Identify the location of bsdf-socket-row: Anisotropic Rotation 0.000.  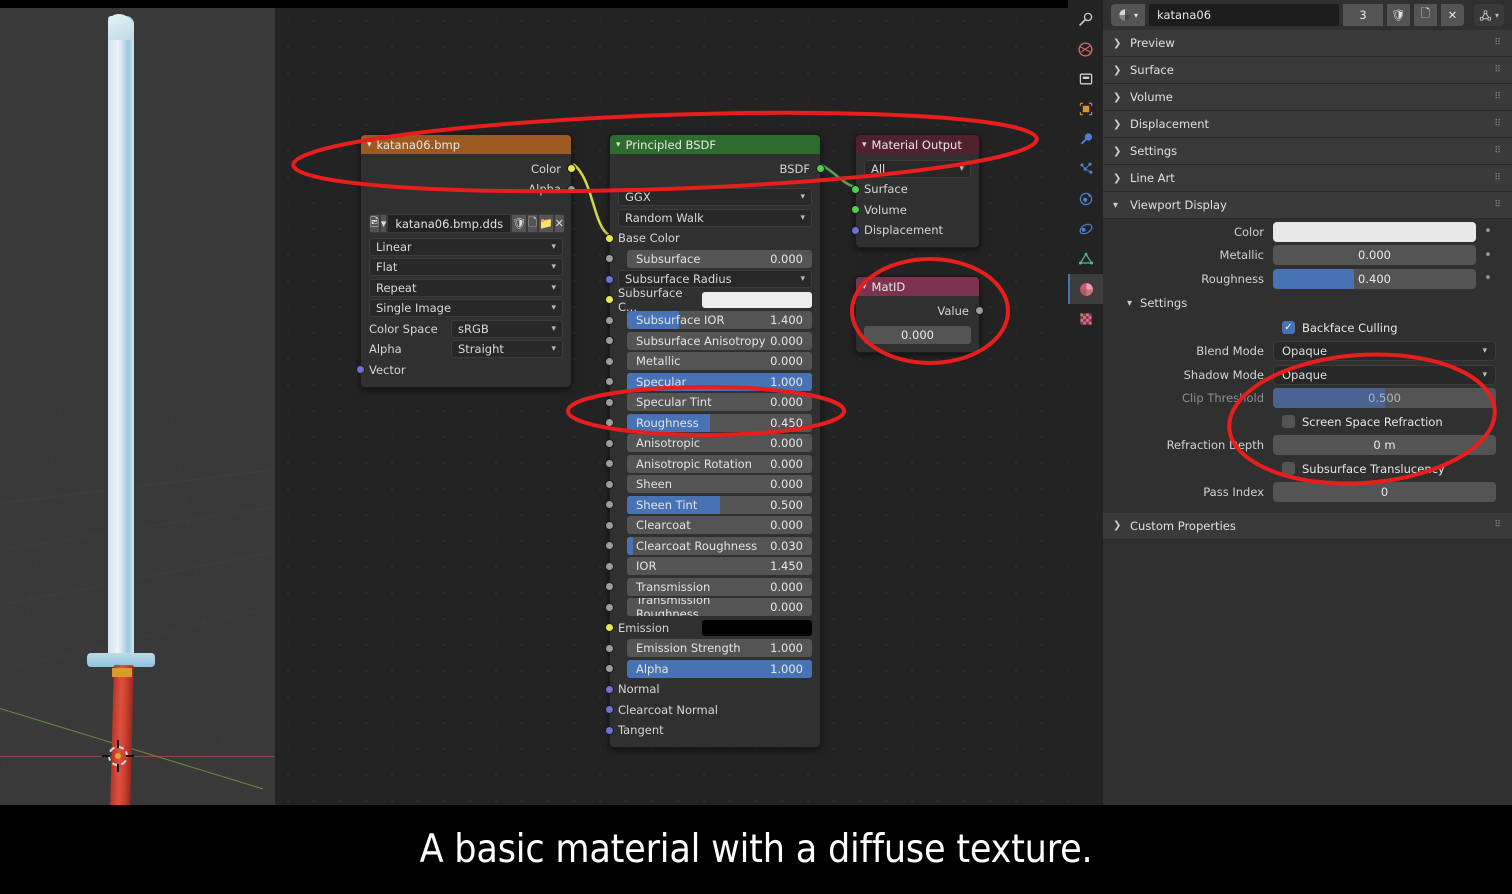
(708, 463).